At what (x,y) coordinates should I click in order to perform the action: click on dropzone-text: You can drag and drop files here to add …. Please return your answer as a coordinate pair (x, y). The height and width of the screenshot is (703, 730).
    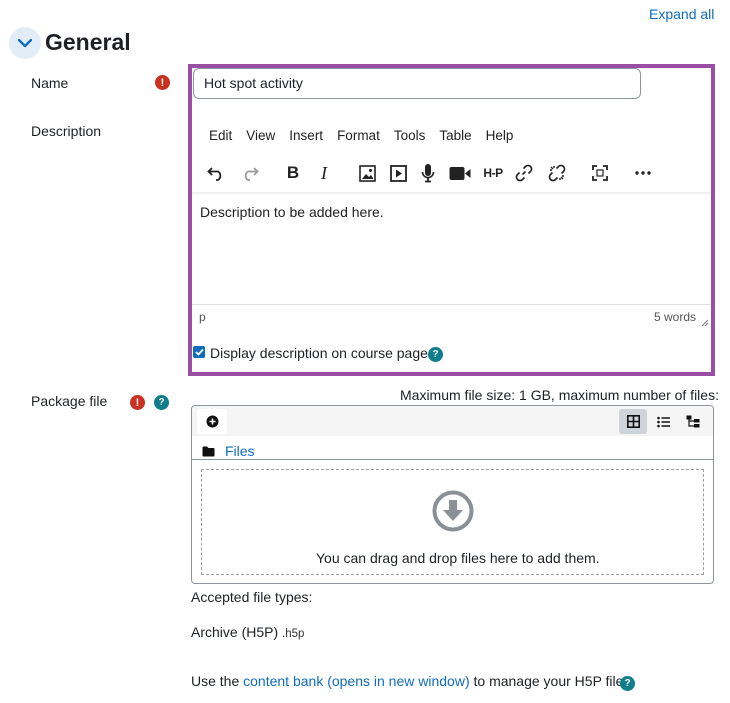
    Looking at the image, I should click on (458, 558).